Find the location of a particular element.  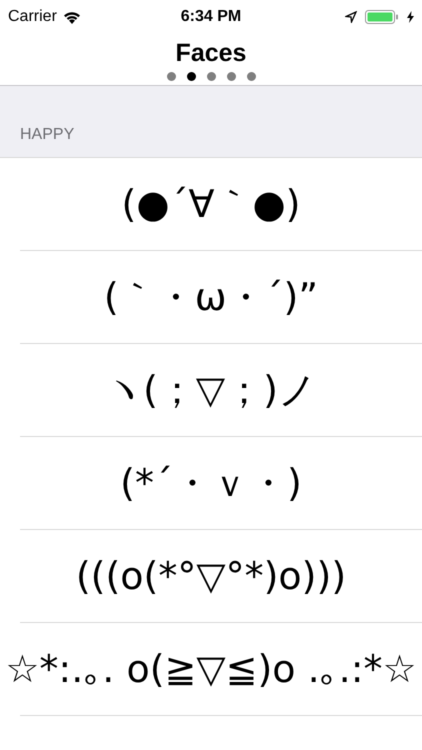

carrier-label: Carrier is located at coordinates (32, 17).